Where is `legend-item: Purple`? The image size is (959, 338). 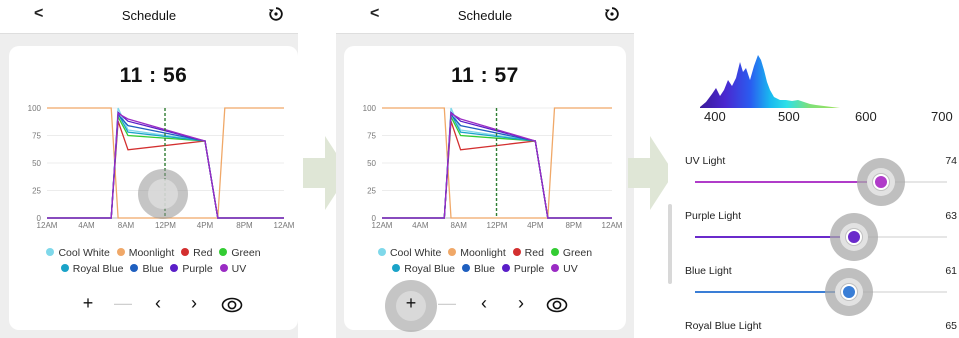 legend-item: Purple is located at coordinates (522, 269).